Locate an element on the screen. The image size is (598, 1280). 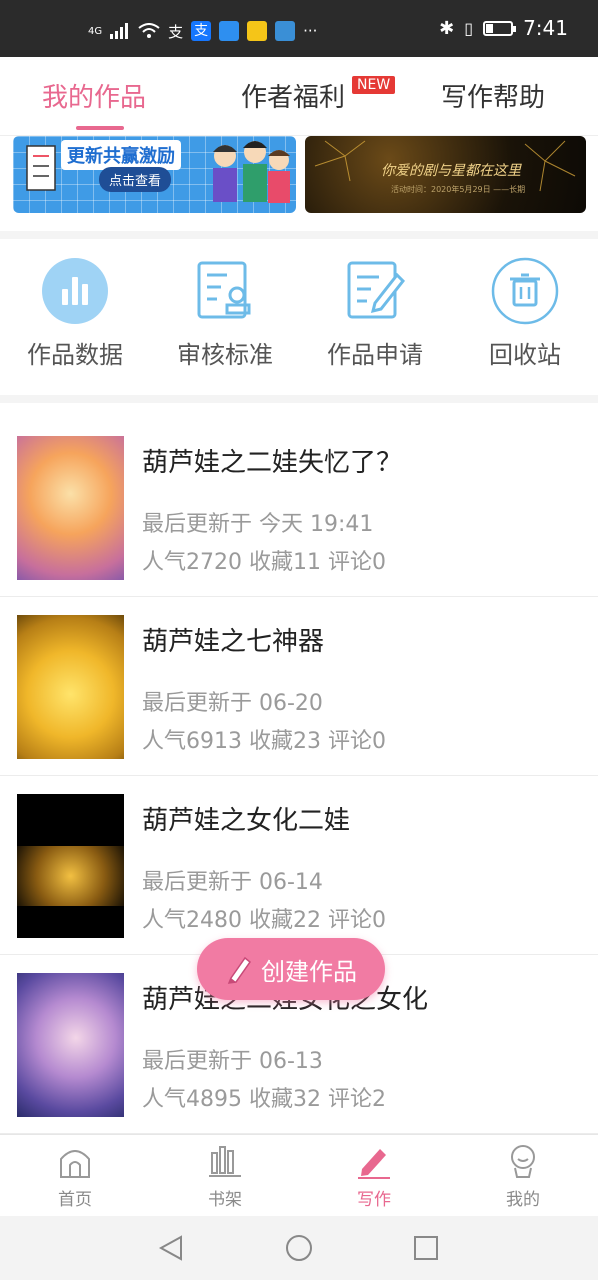
nav-profile: 我的 is located at coordinates (523, 1176).